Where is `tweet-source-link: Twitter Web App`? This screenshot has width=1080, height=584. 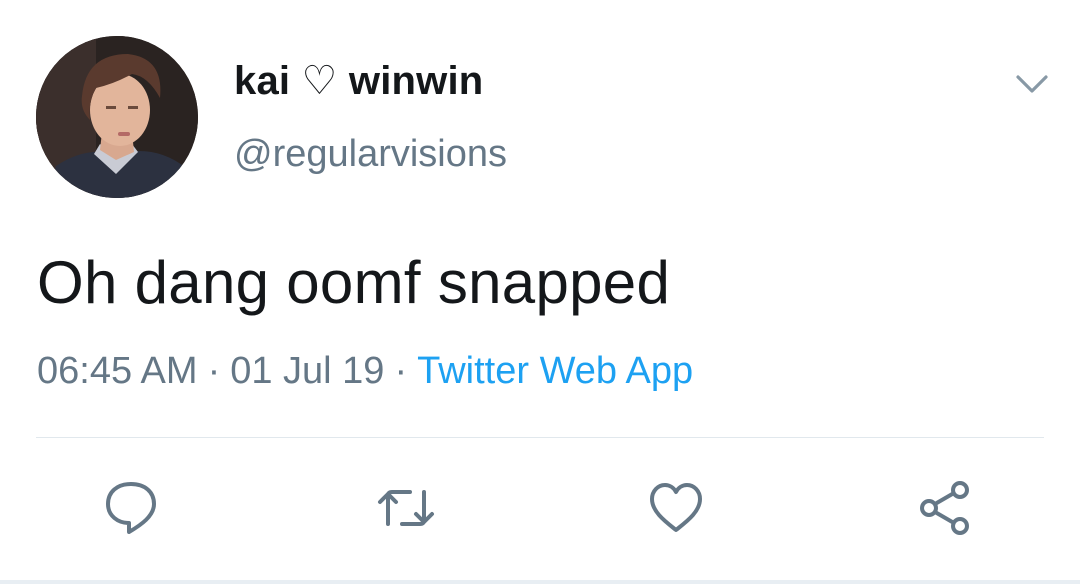 tweet-source-link: Twitter Web App is located at coordinates (555, 371).